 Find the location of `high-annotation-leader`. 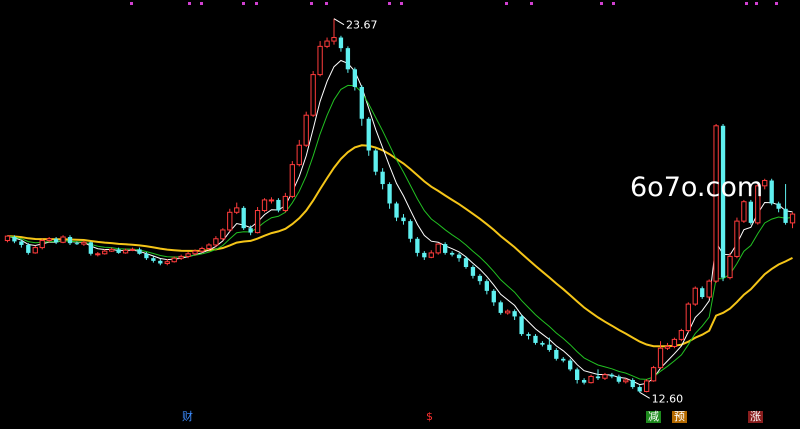

high-annotation-leader is located at coordinates (339, 22).